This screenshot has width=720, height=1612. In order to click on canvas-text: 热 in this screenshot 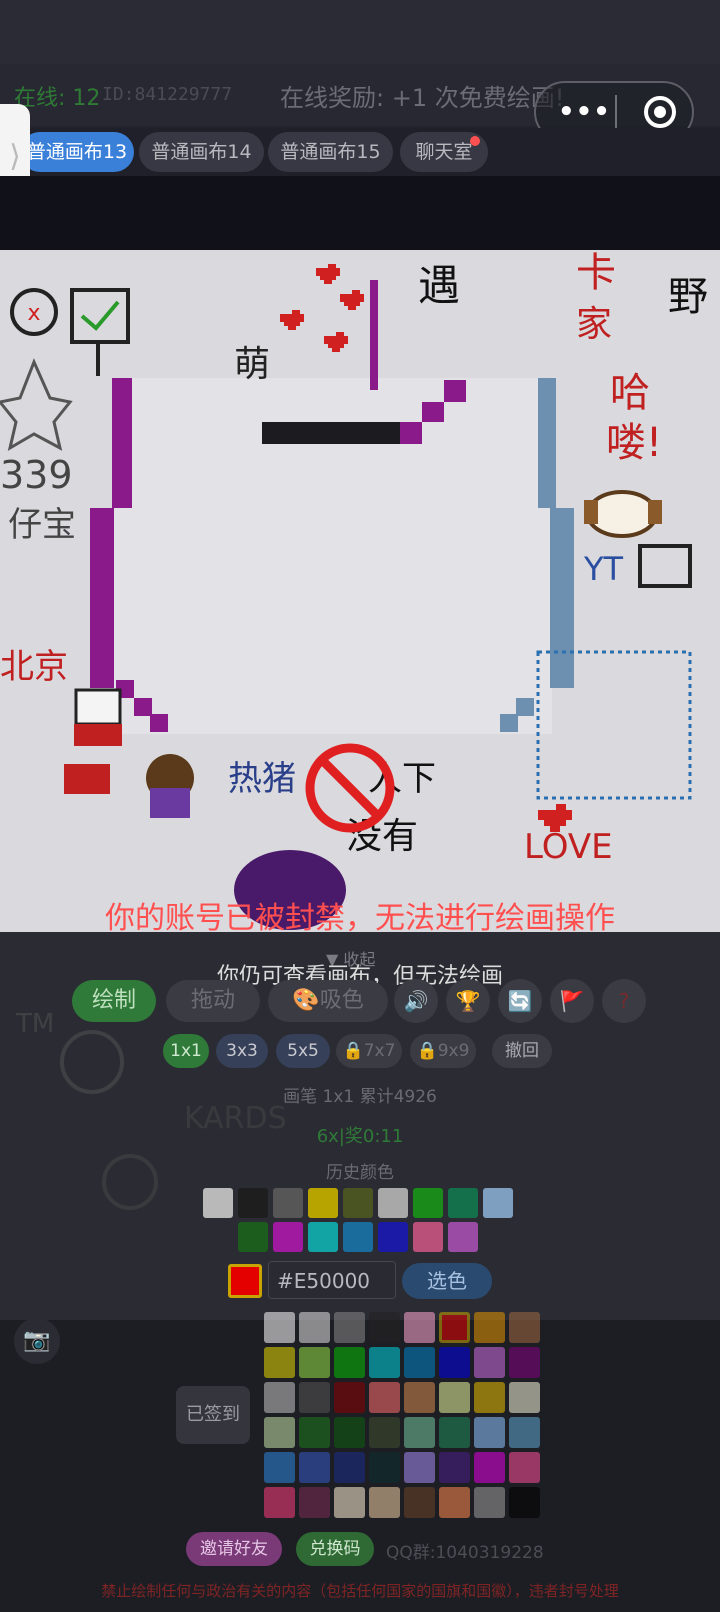, I will do `click(245, 779)`.